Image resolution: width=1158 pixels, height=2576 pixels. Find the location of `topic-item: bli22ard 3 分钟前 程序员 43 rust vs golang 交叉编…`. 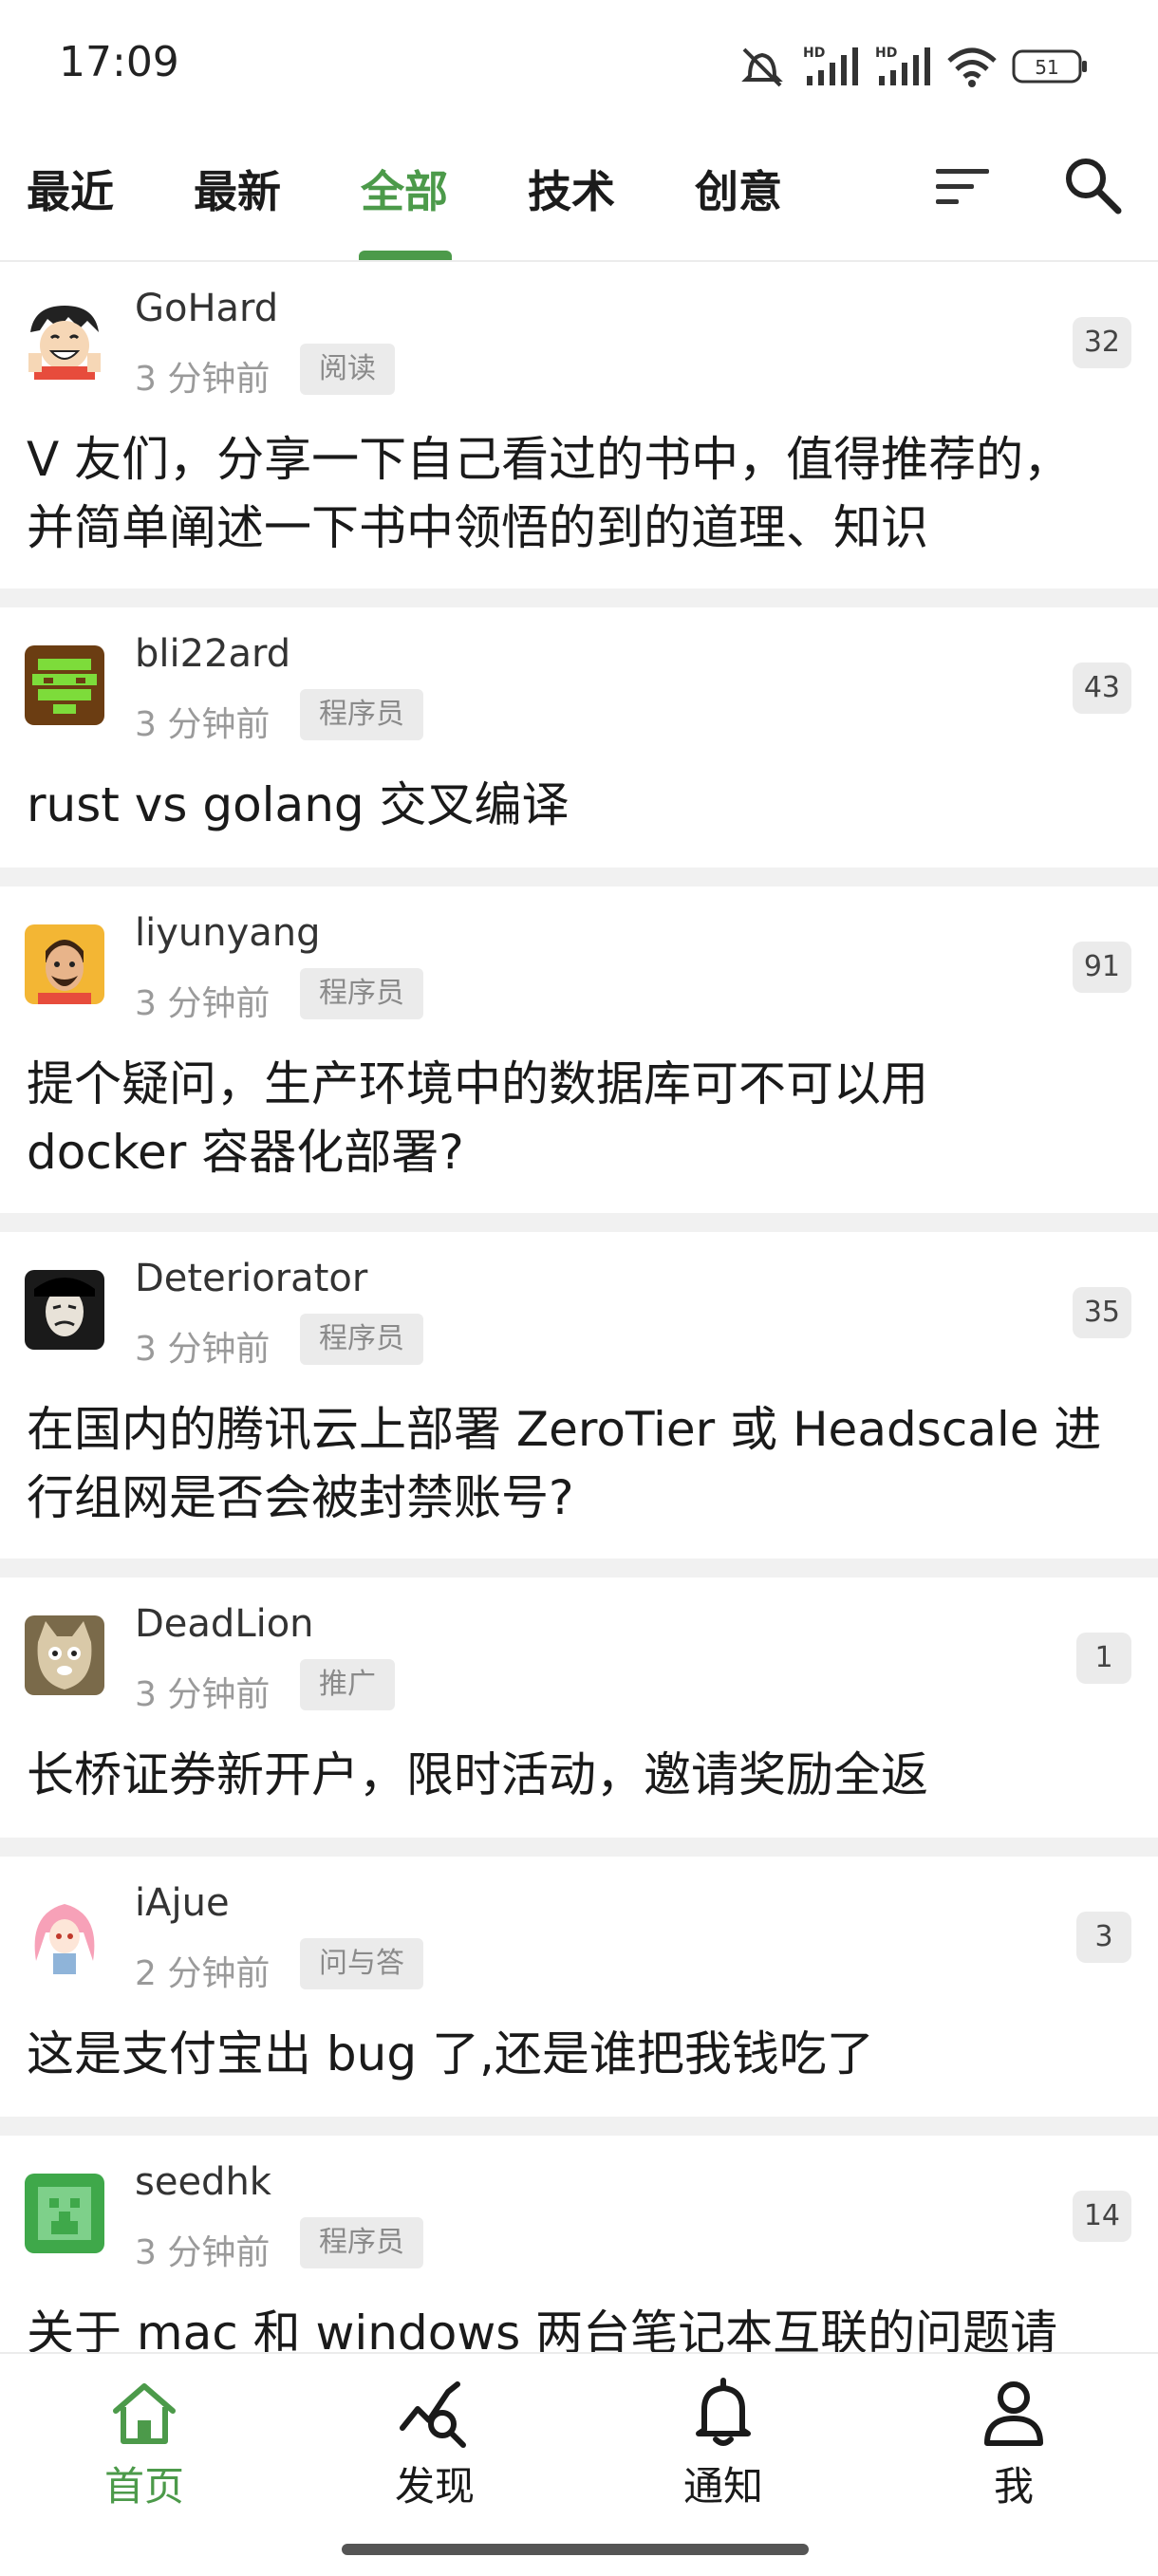

topic-item: bli22ard 3 分钟前 程序员 43 rust vs golang 交叉编… is located at coordinates (579, 747).